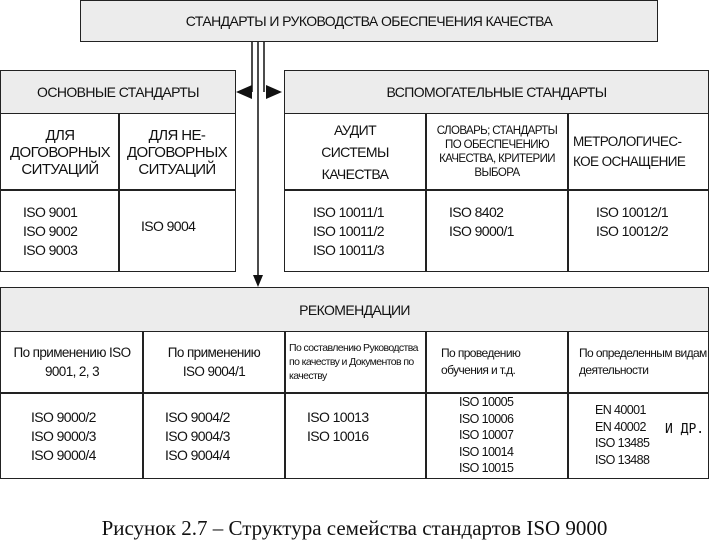  I want to click on standard-item: ISO 9004/3, so click(197, 436).